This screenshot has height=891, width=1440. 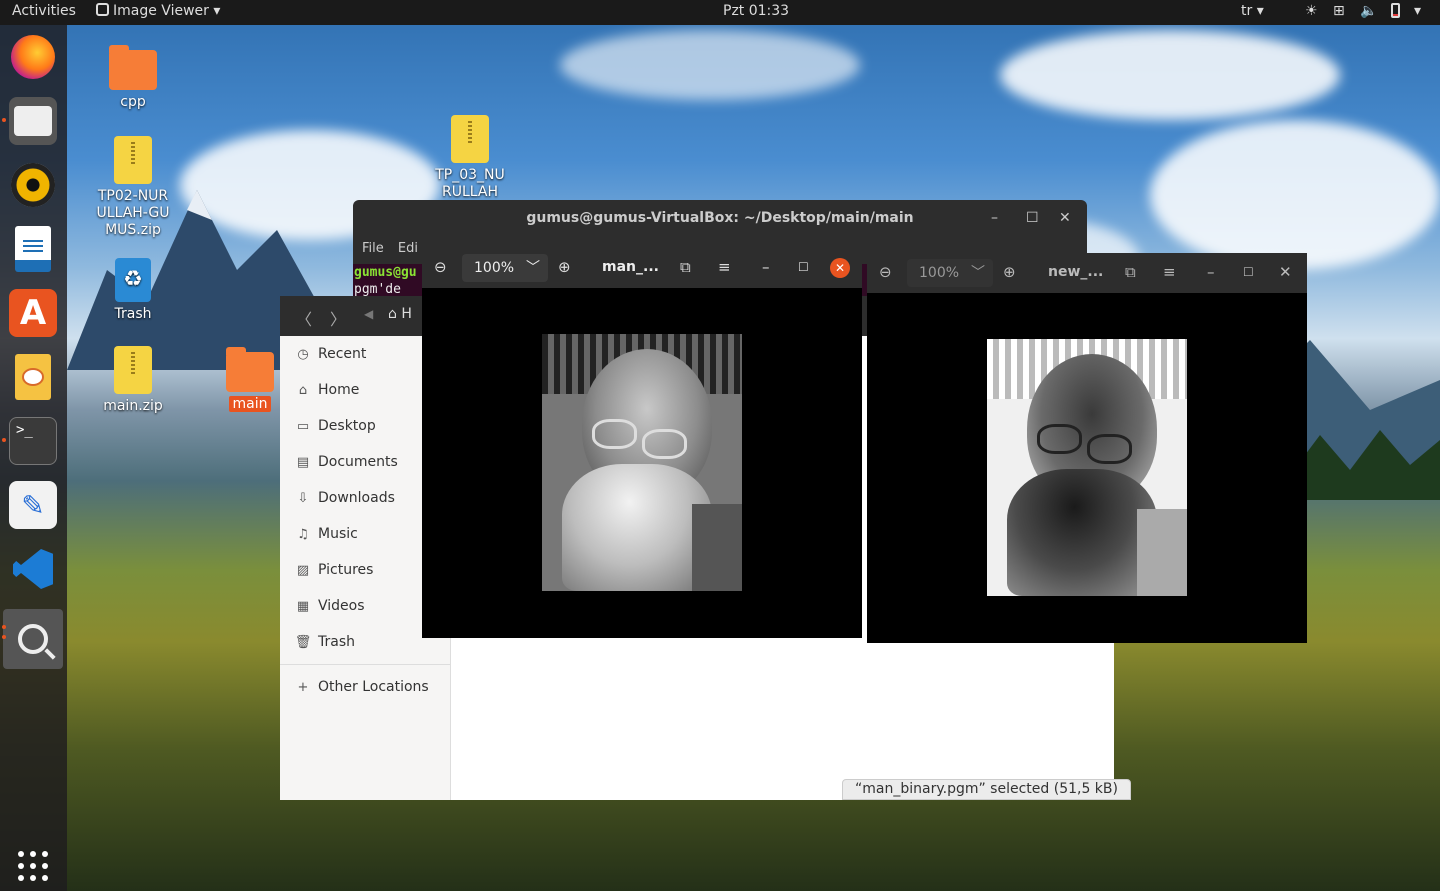 What do you see at coordinates (368, 314) in the screenshot?
I see `path-scroll-left-icon: ◀` at bounding box center [368, 314].